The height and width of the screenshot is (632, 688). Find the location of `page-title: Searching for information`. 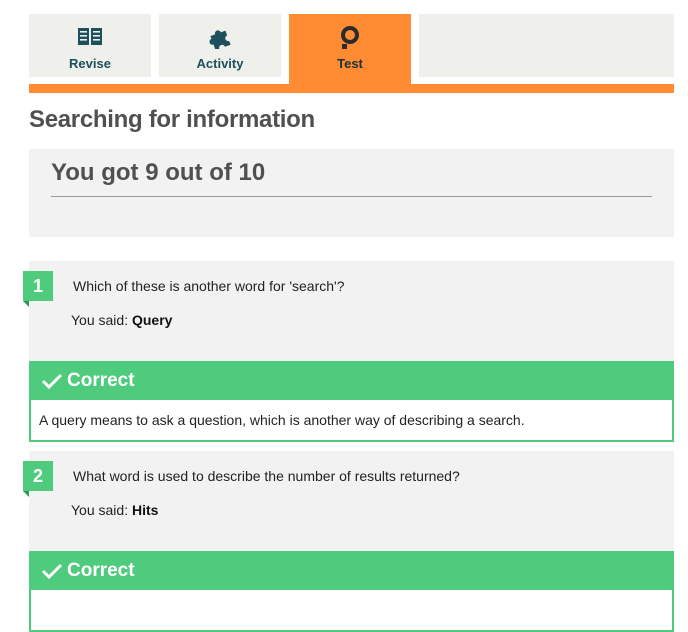

page-title: Searching for information is located at coordinates (172, 119).